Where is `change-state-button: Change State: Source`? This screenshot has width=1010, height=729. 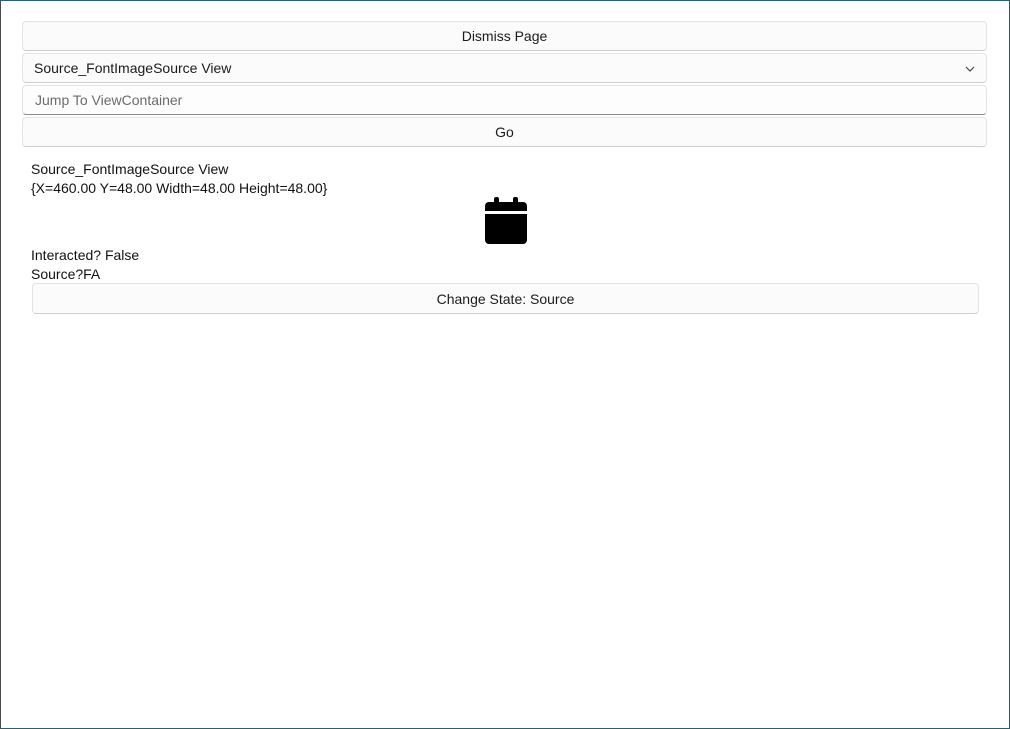
change-state-button: Change State: Source is located at coordinates (505, 298).